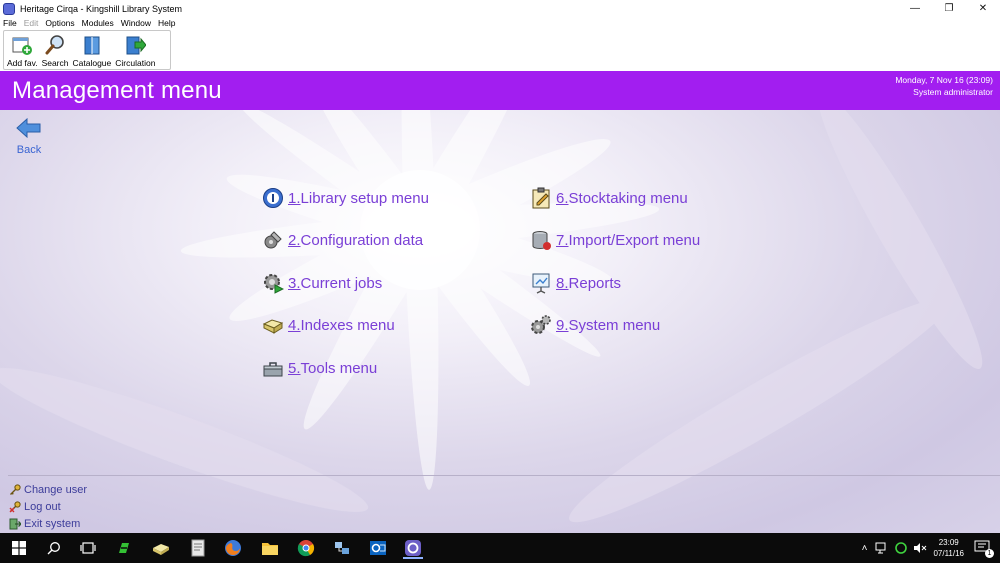 The height and width of the screenshot is (563, 1000). Describe the element at coordinates (117, 90) in the screenshot. I see `page-title: Management menu` at that location.